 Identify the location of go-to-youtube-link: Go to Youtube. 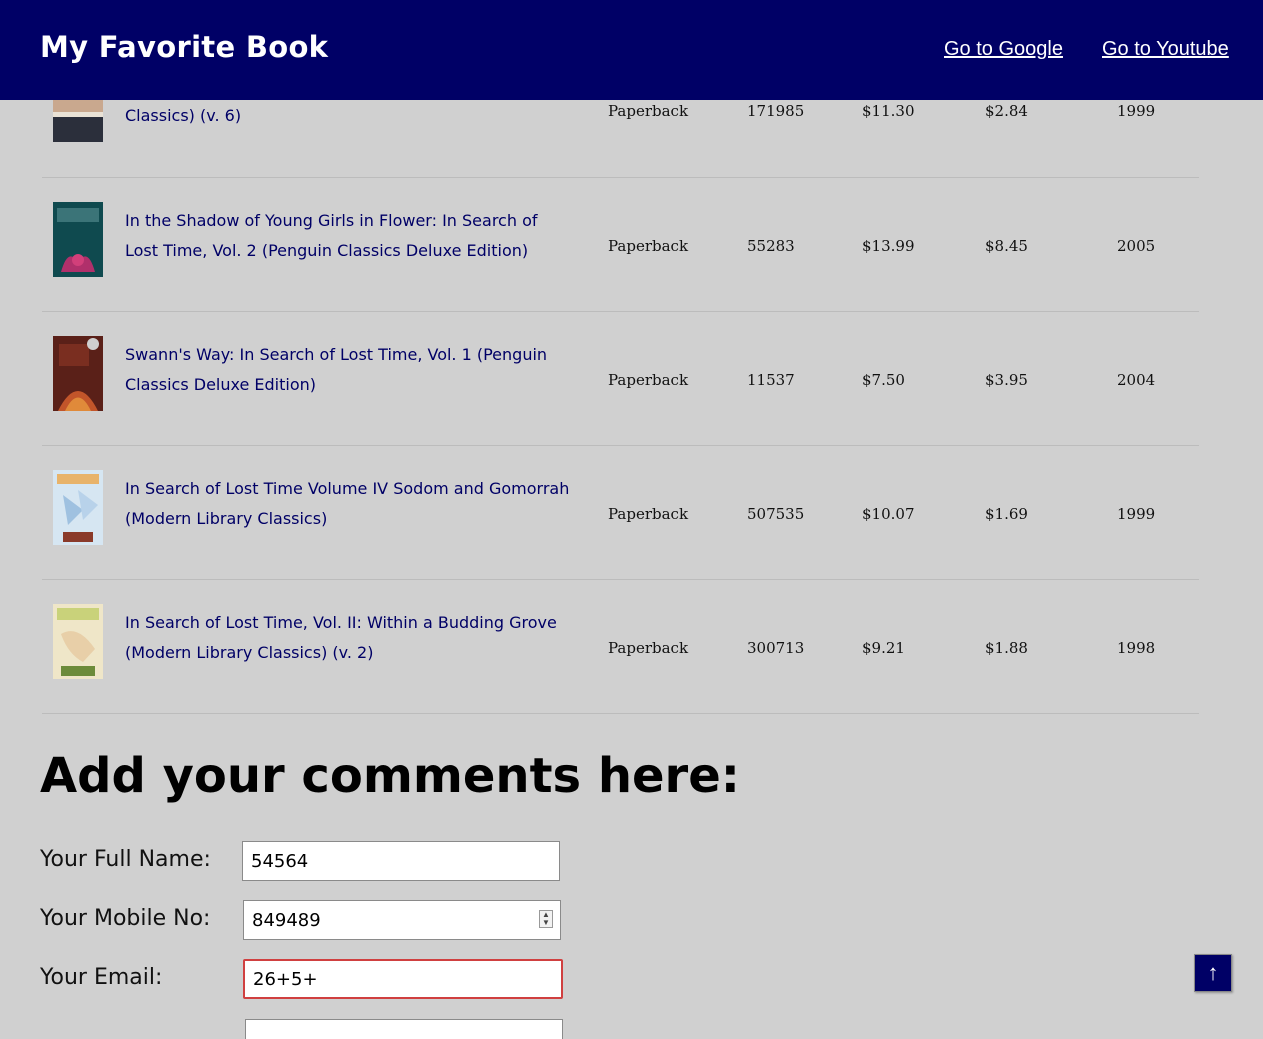
(1165, 49).